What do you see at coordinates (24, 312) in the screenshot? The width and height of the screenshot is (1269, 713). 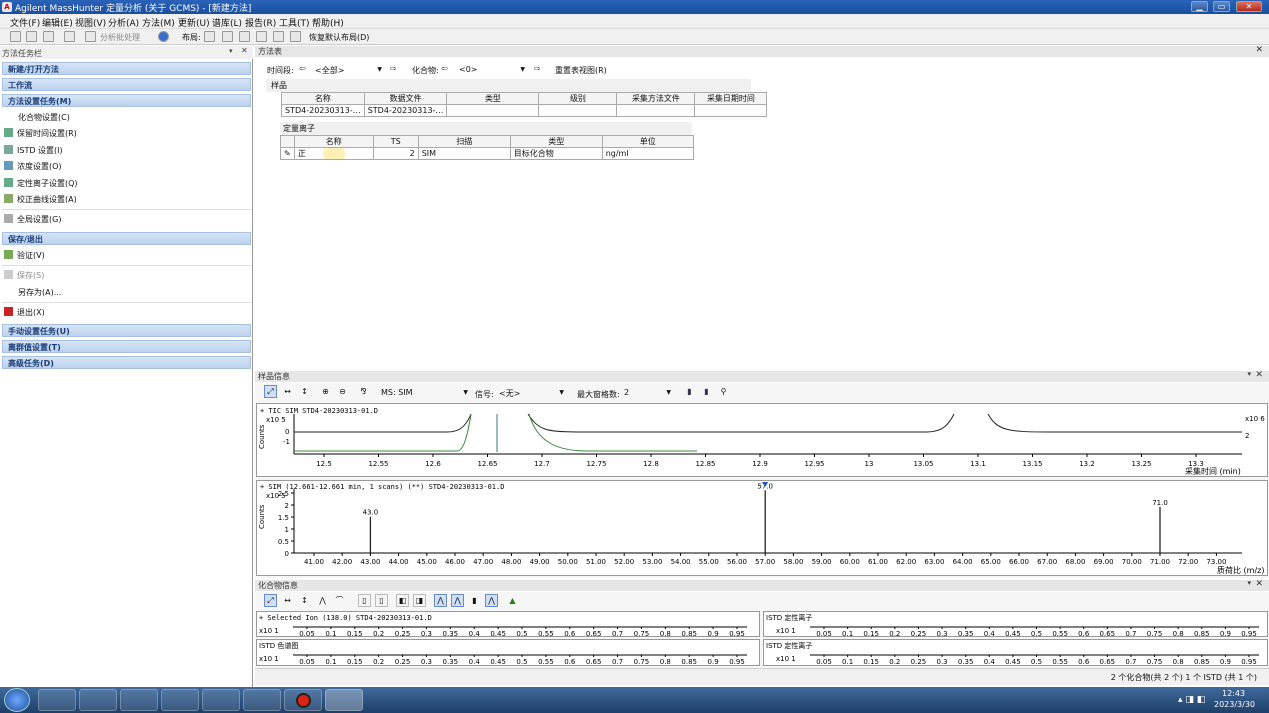 I see `item-exit: 退出(X)` at bounding box center [24, 312].